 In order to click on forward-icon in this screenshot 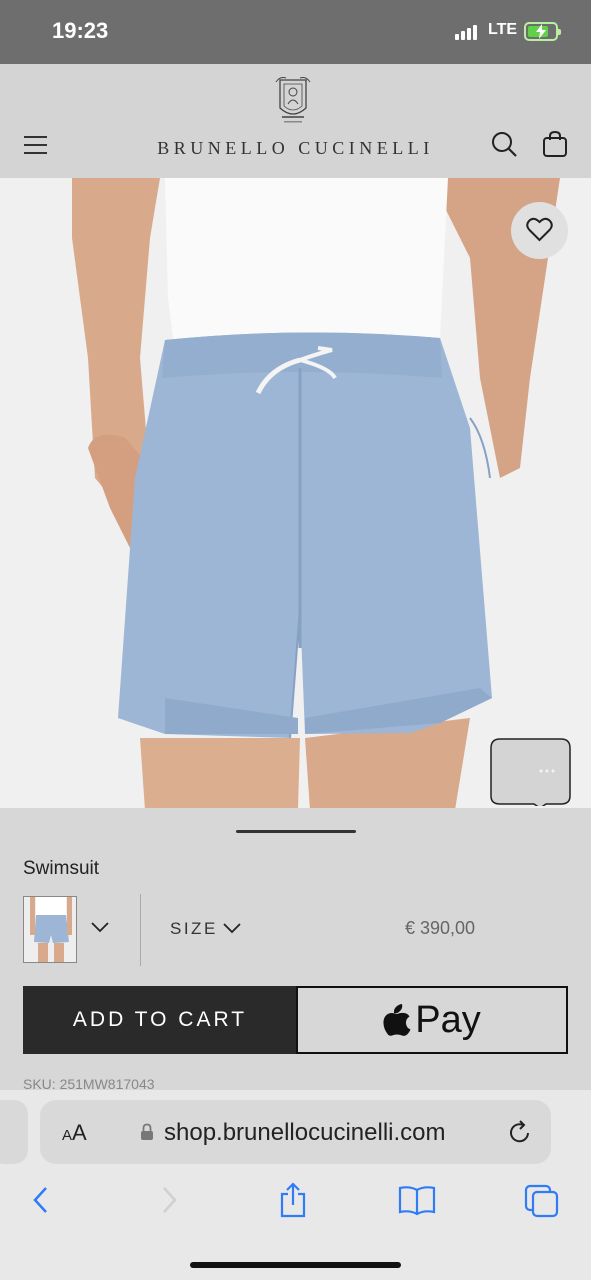, I will do `click(169, 1200)`.